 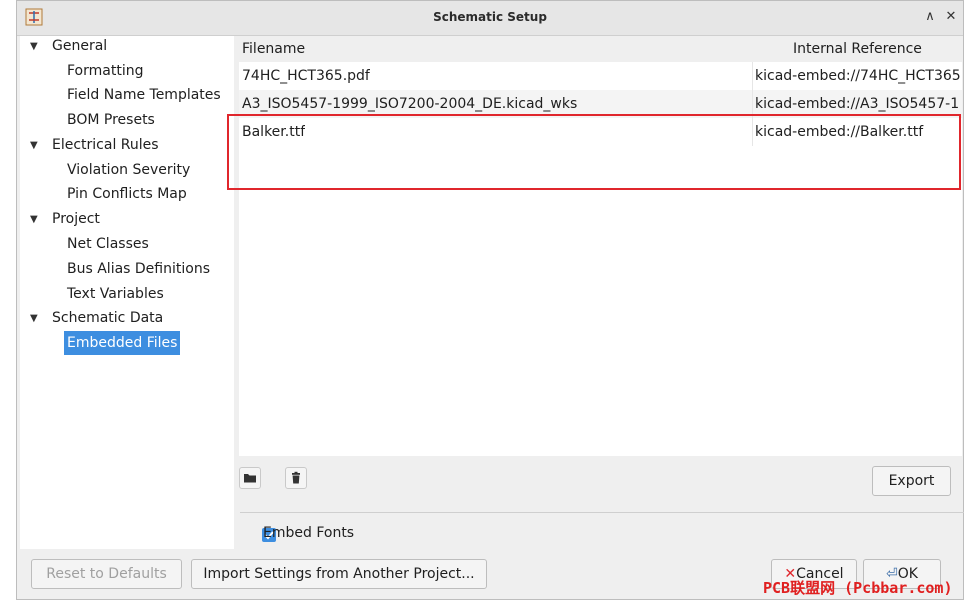 I want to click on title-bar: Schematic Setup ∧ ✕, so click(x=490, y=18).